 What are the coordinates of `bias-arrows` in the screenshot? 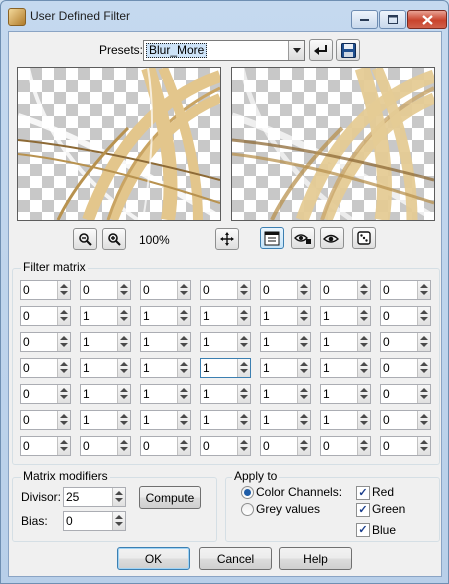 It's located at (118, 521).